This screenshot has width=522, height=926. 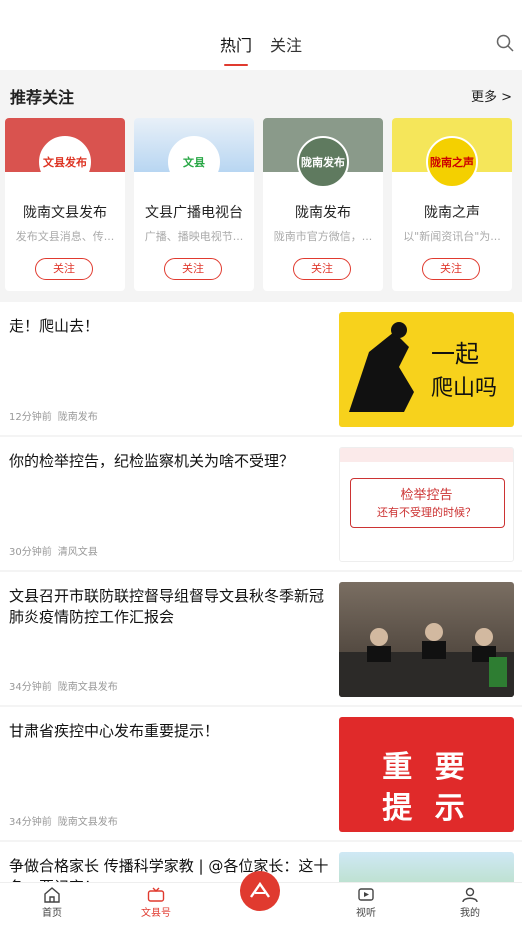 I want to click on home-icon, so click(x=52, y=895).